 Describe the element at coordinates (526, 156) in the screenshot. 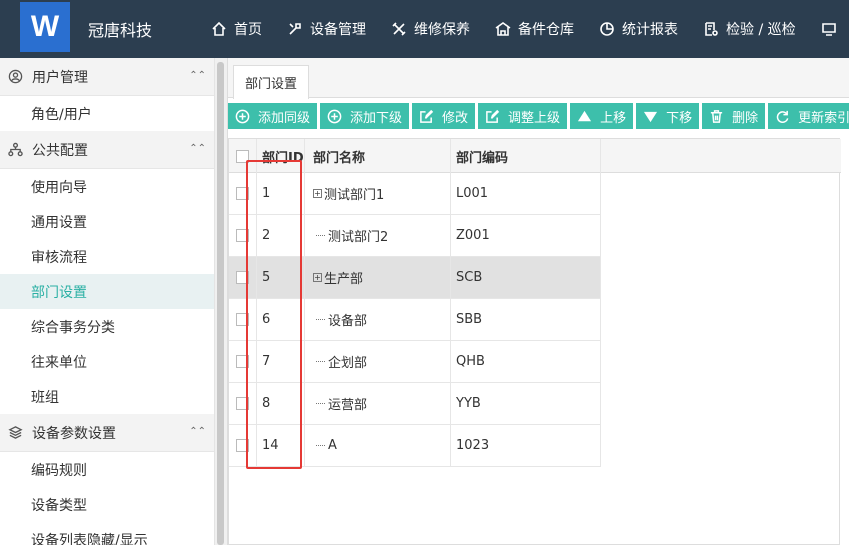

I see `header-code: 部门编码` at that location.